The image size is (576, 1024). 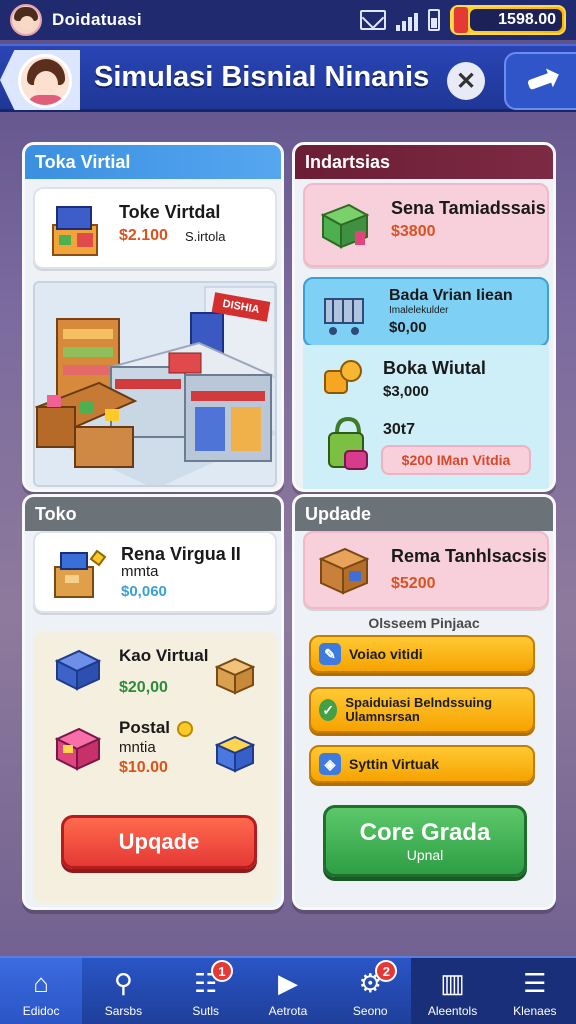 I want to click on green-crate-icon, so click(x=345, y=226).